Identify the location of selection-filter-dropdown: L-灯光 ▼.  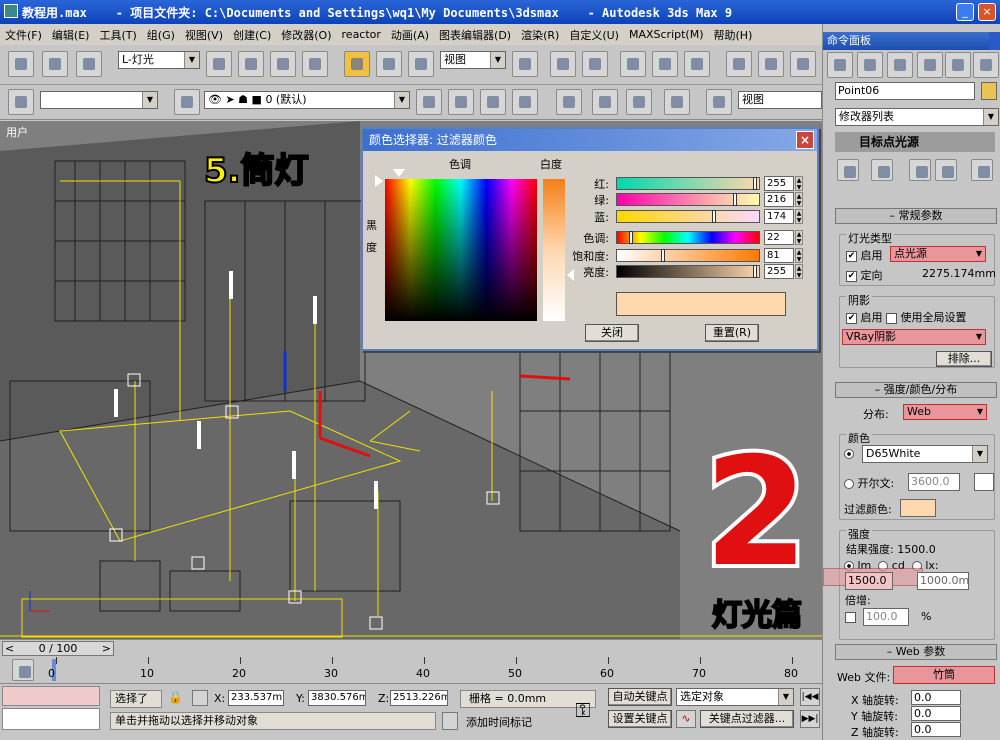
(159, 60).